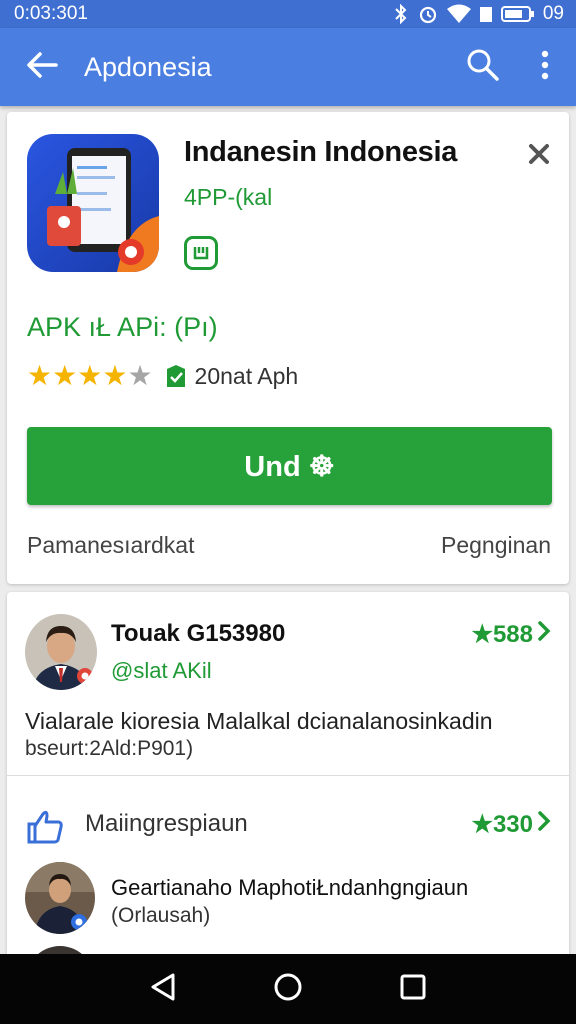 The image size is (576, 1024). What do you see at coordinates (458, 14) in the screenshot?
I see `wifi-icon` at bounding box center [458, 14].